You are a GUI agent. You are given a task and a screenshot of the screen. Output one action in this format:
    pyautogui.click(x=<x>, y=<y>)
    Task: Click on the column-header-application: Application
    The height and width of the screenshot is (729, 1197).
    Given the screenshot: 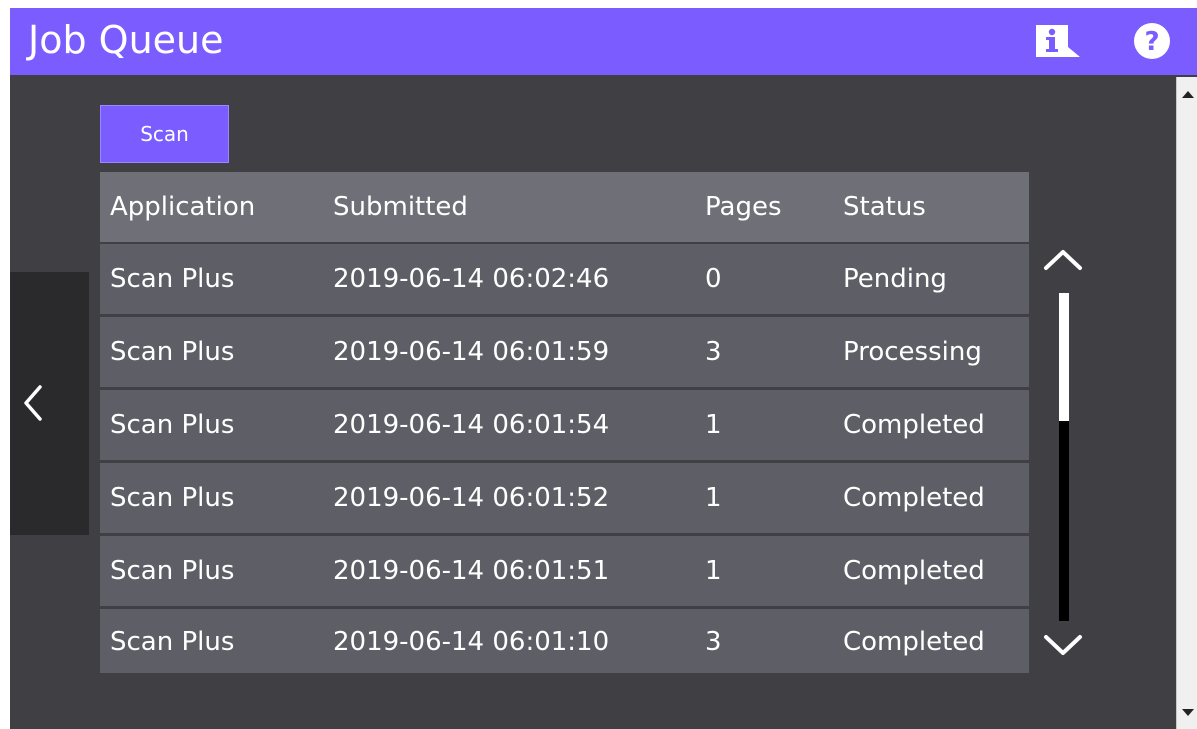 What is the action you would take?
    pyautogui.click(x=183, y=207)
    